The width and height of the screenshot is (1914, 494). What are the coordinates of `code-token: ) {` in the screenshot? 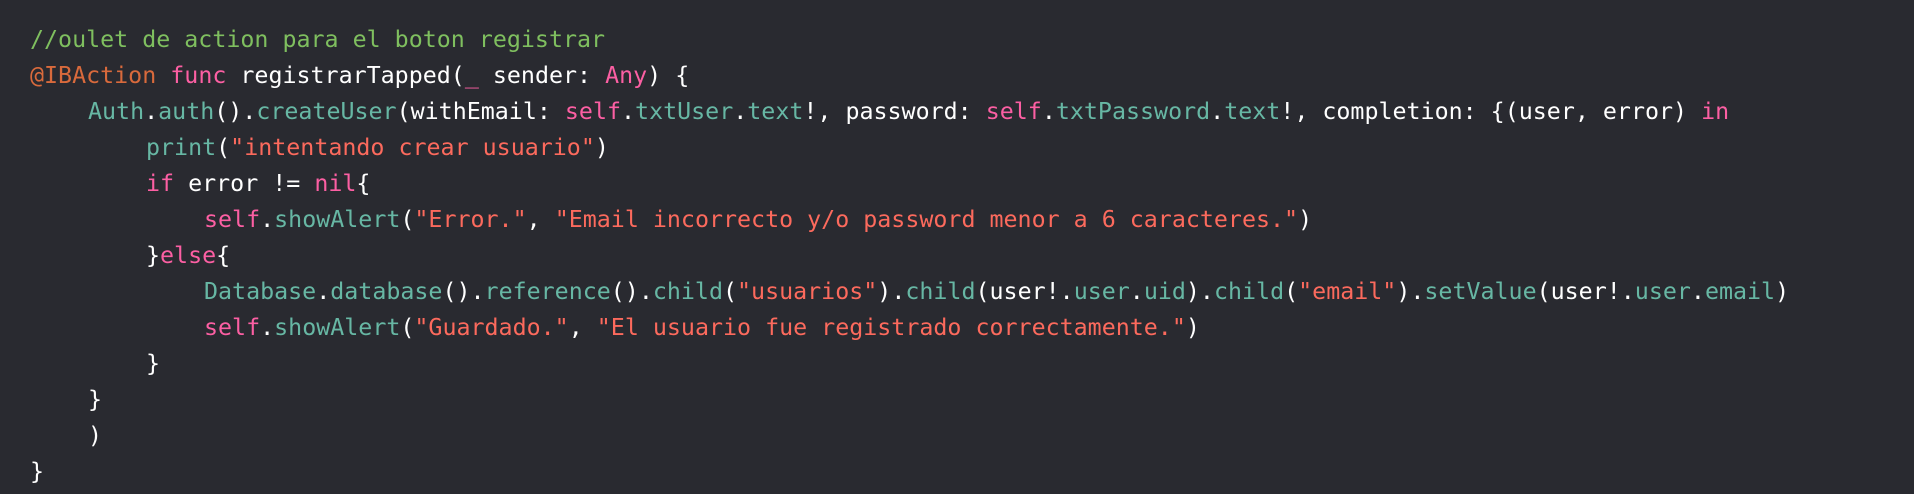 It's located at (668, 75).